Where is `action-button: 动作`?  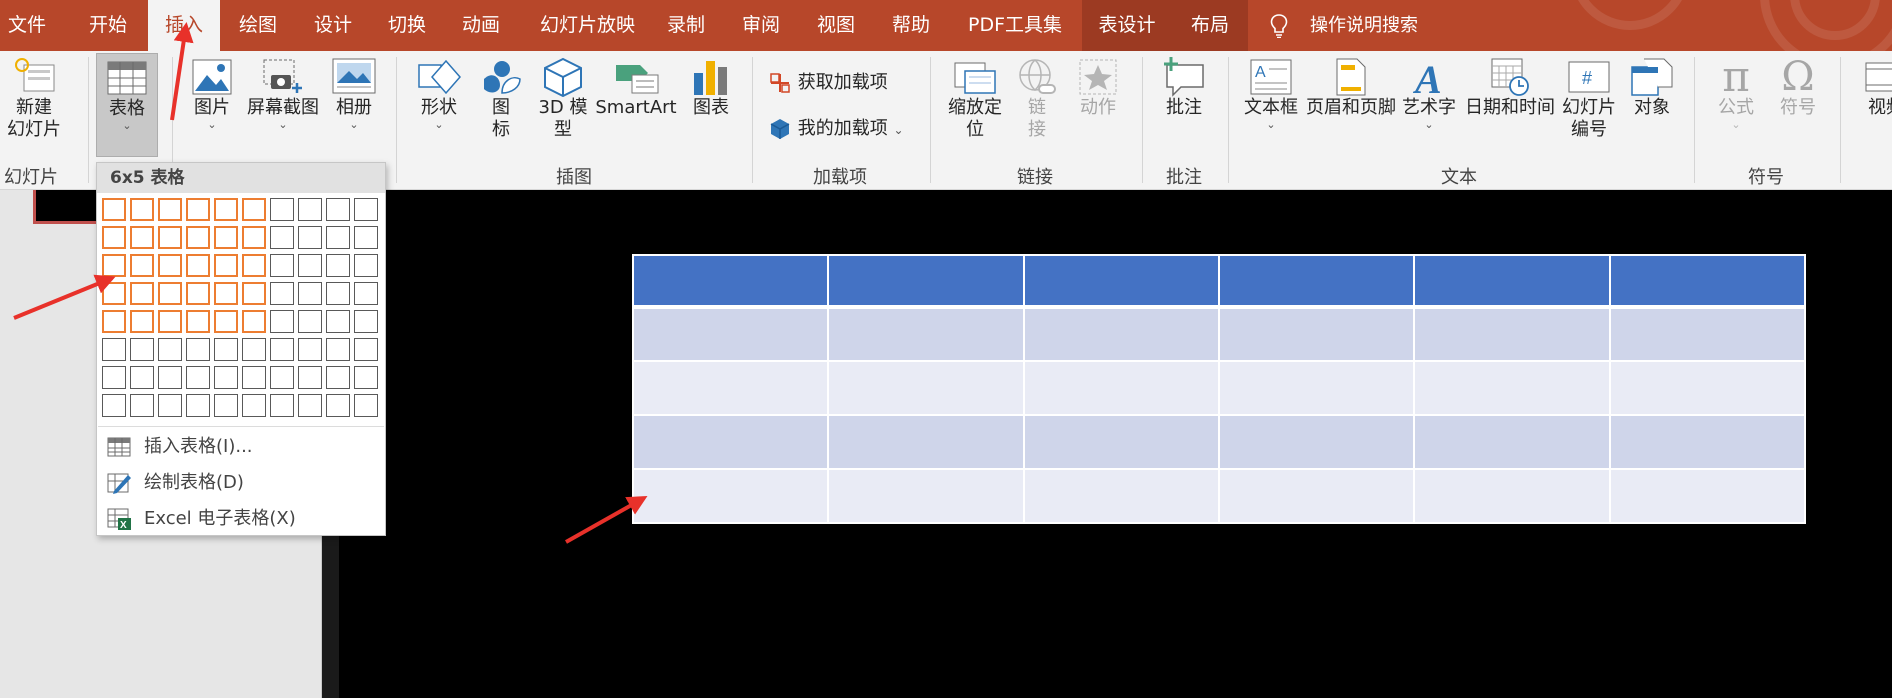
action-button: 动作 is located at coordinates (1098, 88).